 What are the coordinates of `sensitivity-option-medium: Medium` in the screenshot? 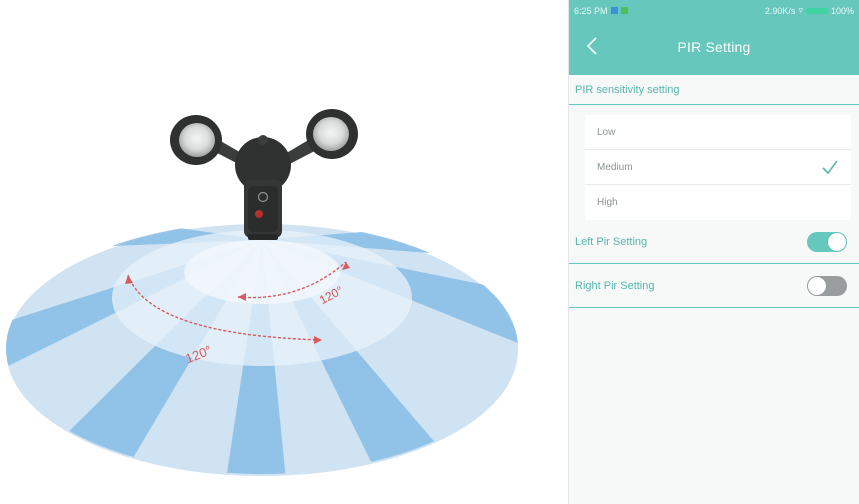 It's located at (718, 167).